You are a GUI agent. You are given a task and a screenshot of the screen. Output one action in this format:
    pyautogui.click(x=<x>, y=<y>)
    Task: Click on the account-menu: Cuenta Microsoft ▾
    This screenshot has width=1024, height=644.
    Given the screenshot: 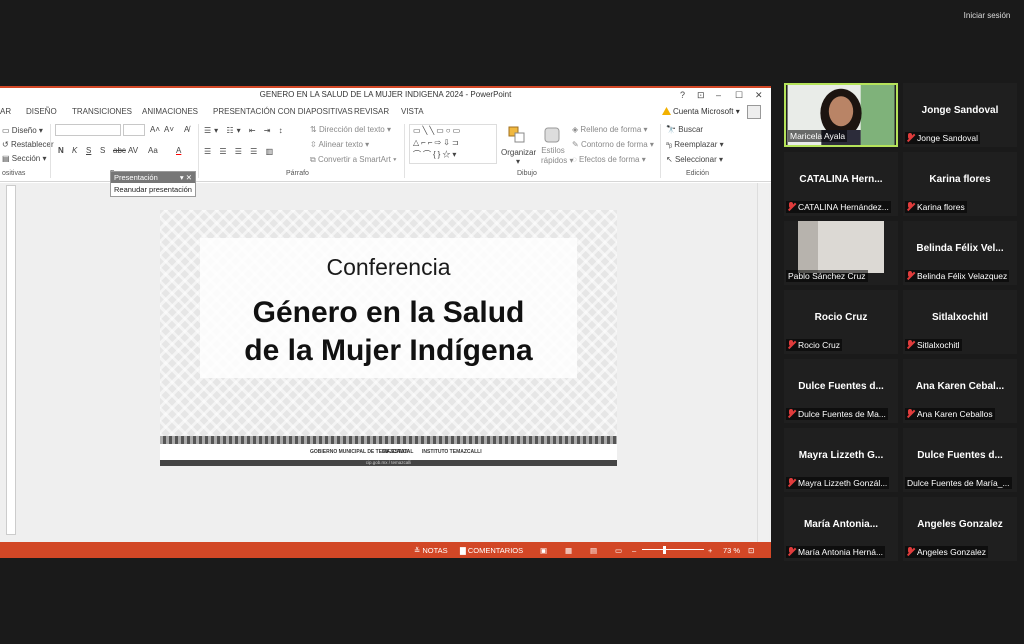 What is the action you would take?
    pyautogui.click(x=701, y=111)
    